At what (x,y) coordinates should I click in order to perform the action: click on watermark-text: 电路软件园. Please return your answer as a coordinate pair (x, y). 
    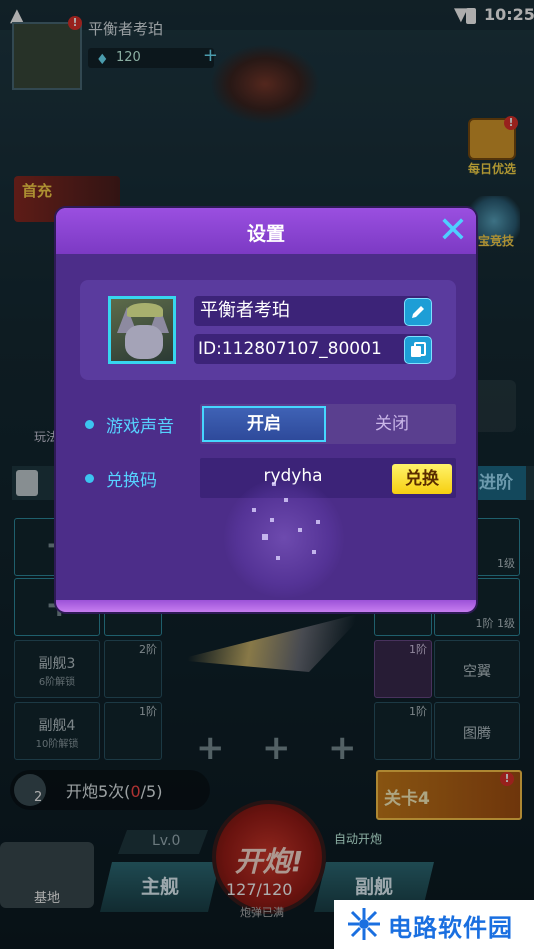
    Looking at the image, I should click on (450, 928).